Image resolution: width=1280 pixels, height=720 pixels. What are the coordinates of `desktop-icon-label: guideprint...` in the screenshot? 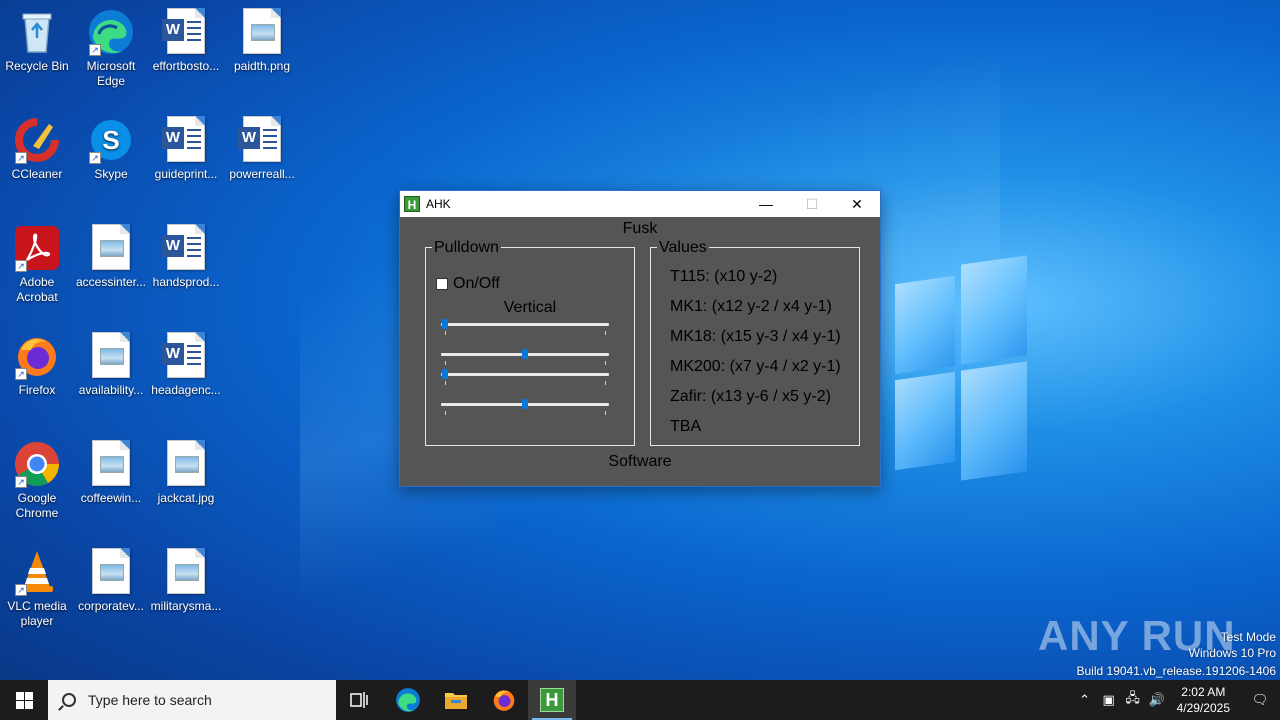 It's located at (186, 174).